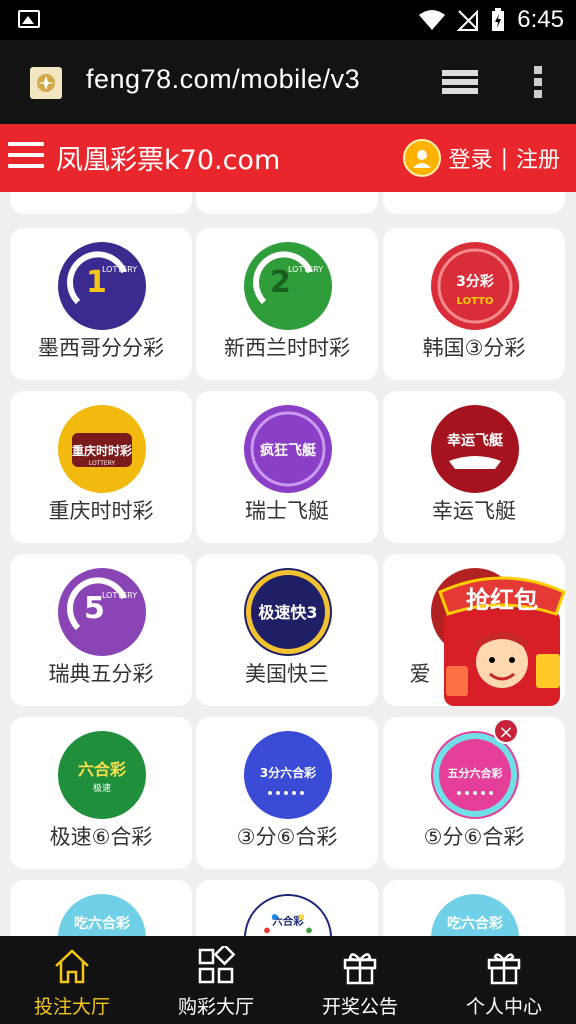  Describe the element at coordinates (506, 731) in the screenshot. I see `close-ad-icon: ×` at that location.